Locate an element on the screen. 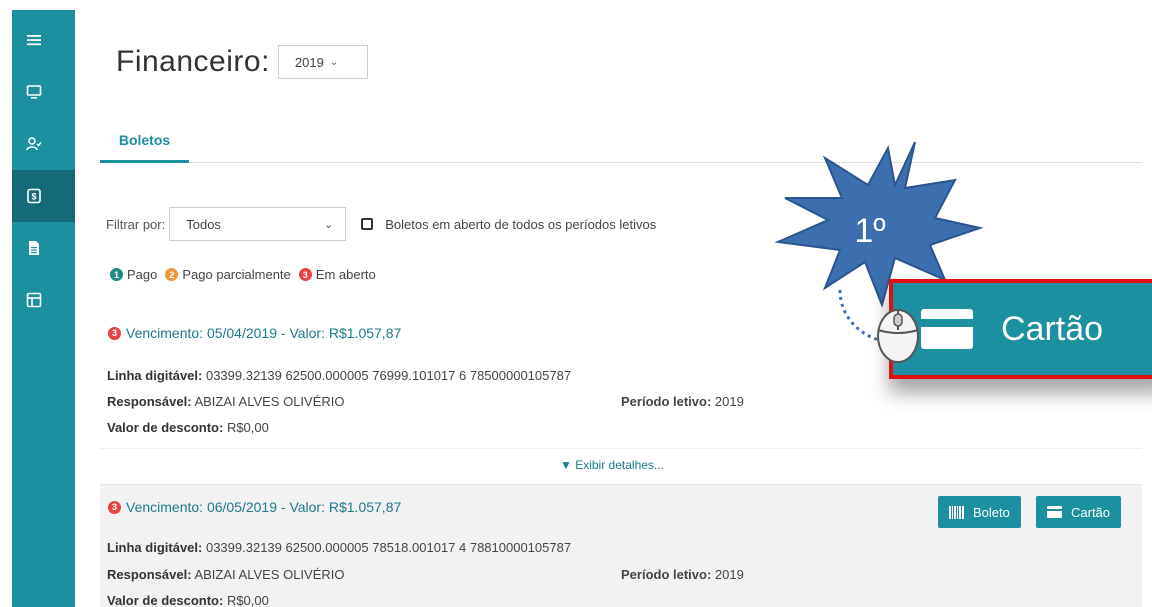 Image resolution: width=1152 pixels, height=607 pixels. highlighted-cartao-button: Cartão is located at coordinates (1020, 329).